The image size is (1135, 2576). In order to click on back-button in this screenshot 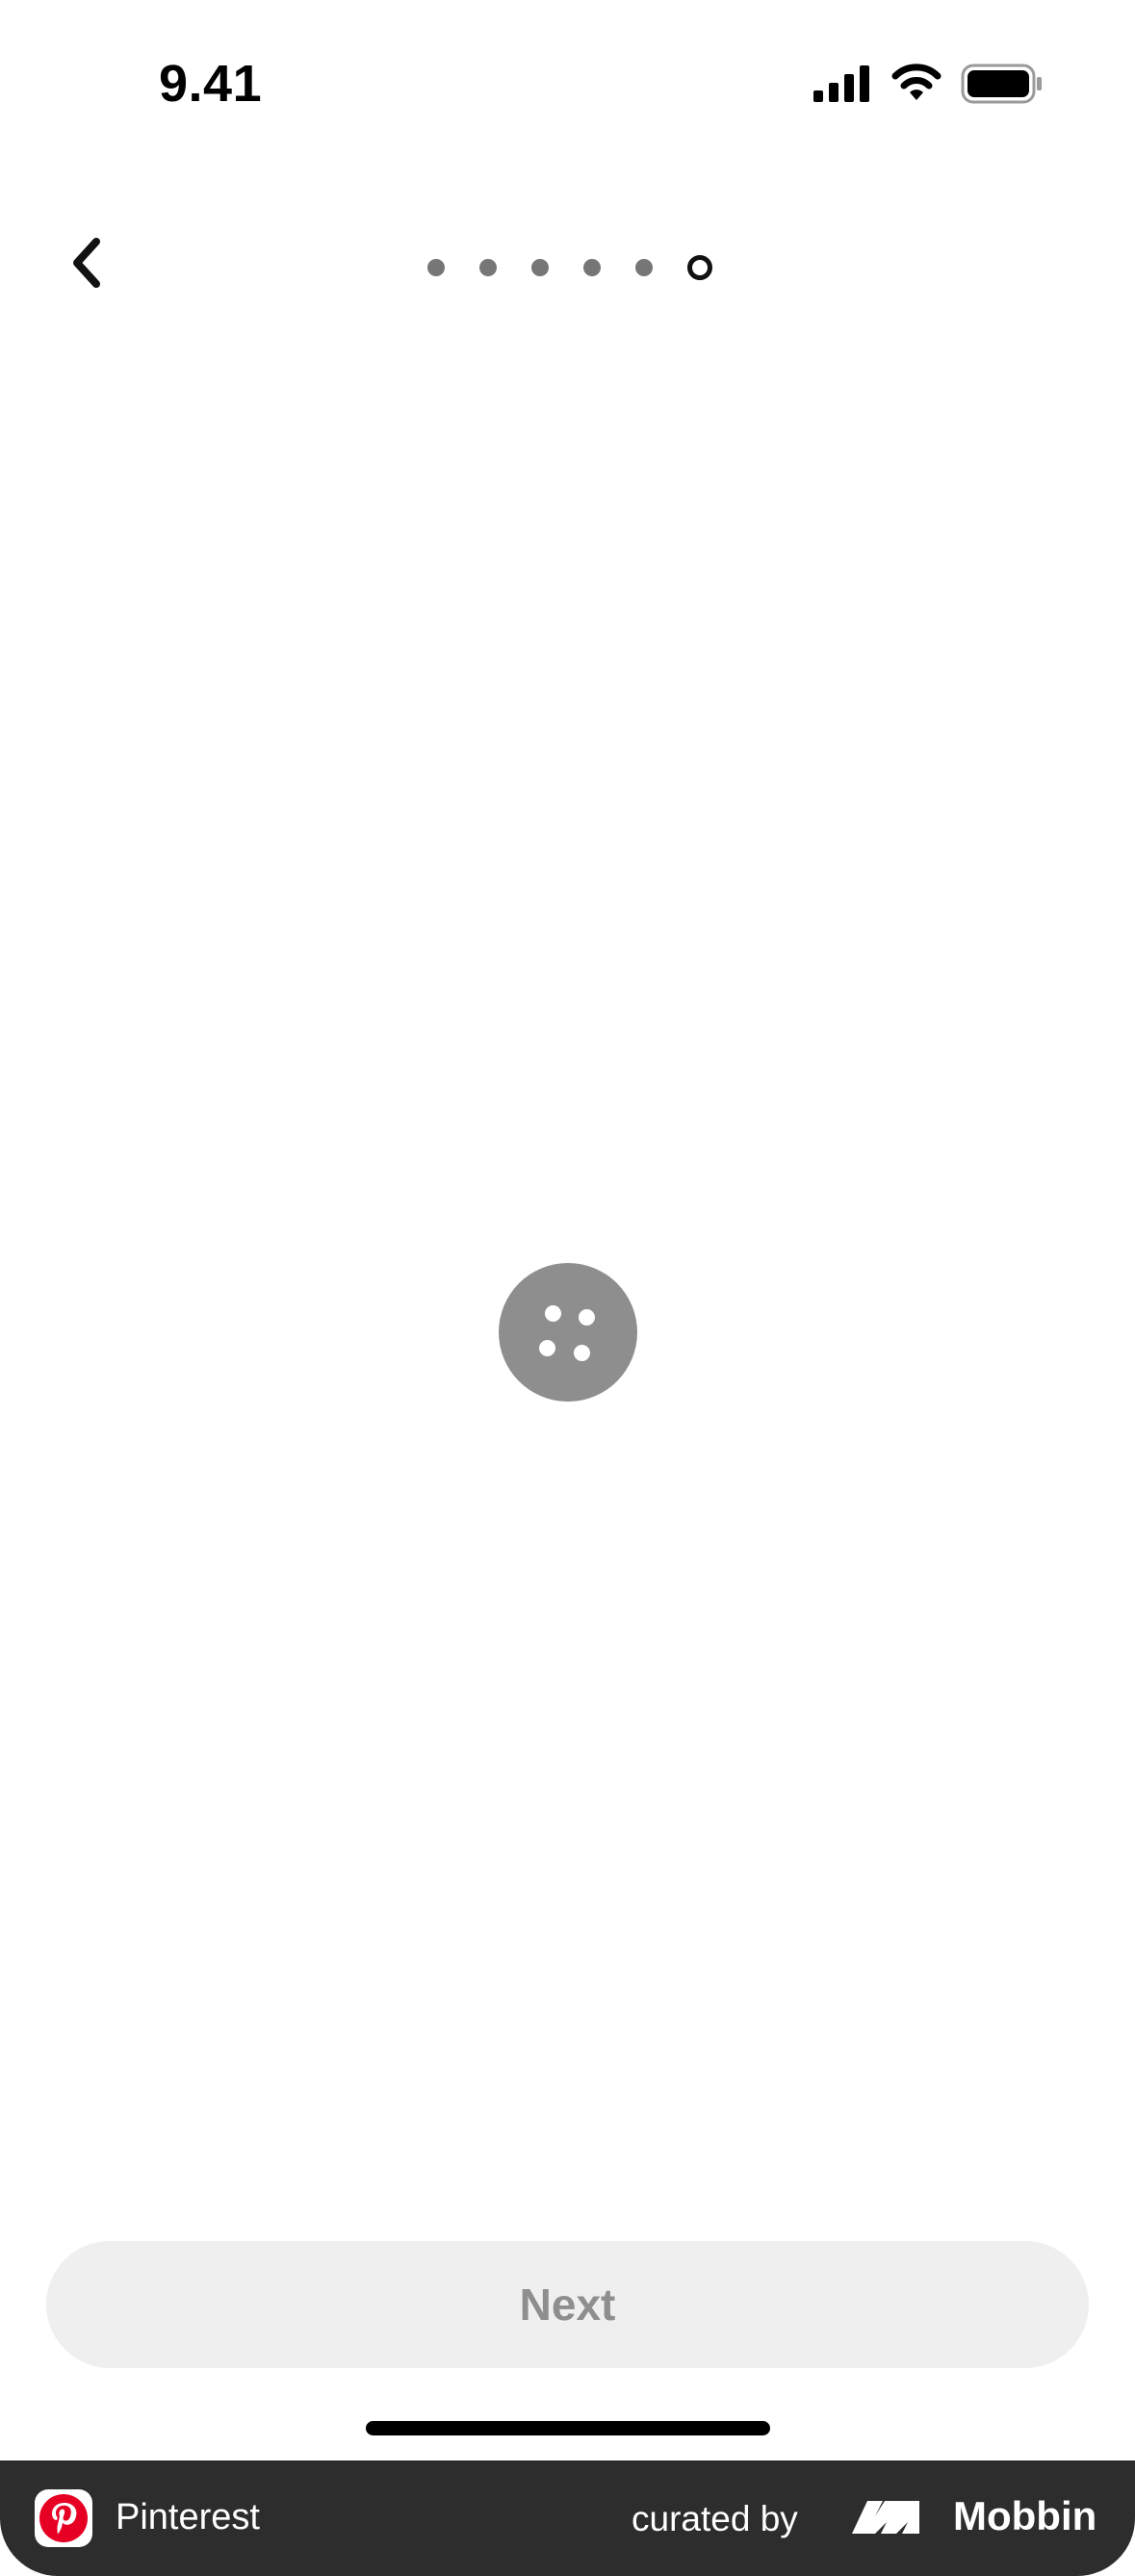, I will do `click(86, 263)`.